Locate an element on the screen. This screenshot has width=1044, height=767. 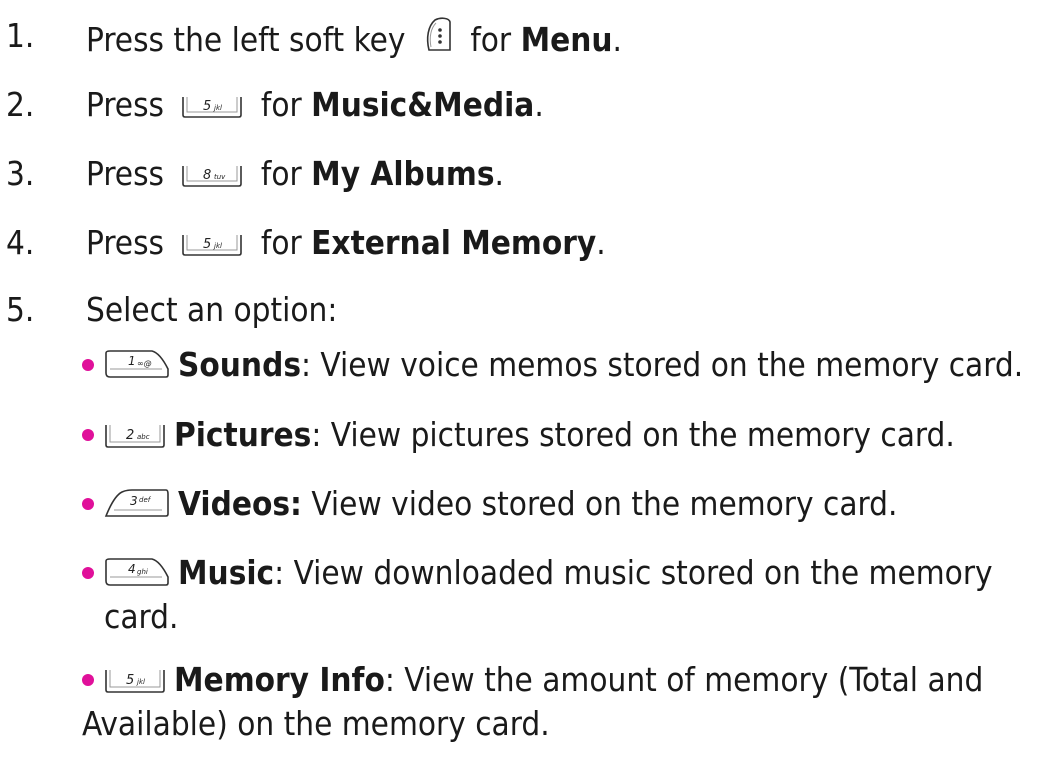
key-letters: def is located at coordinates (145, 500).